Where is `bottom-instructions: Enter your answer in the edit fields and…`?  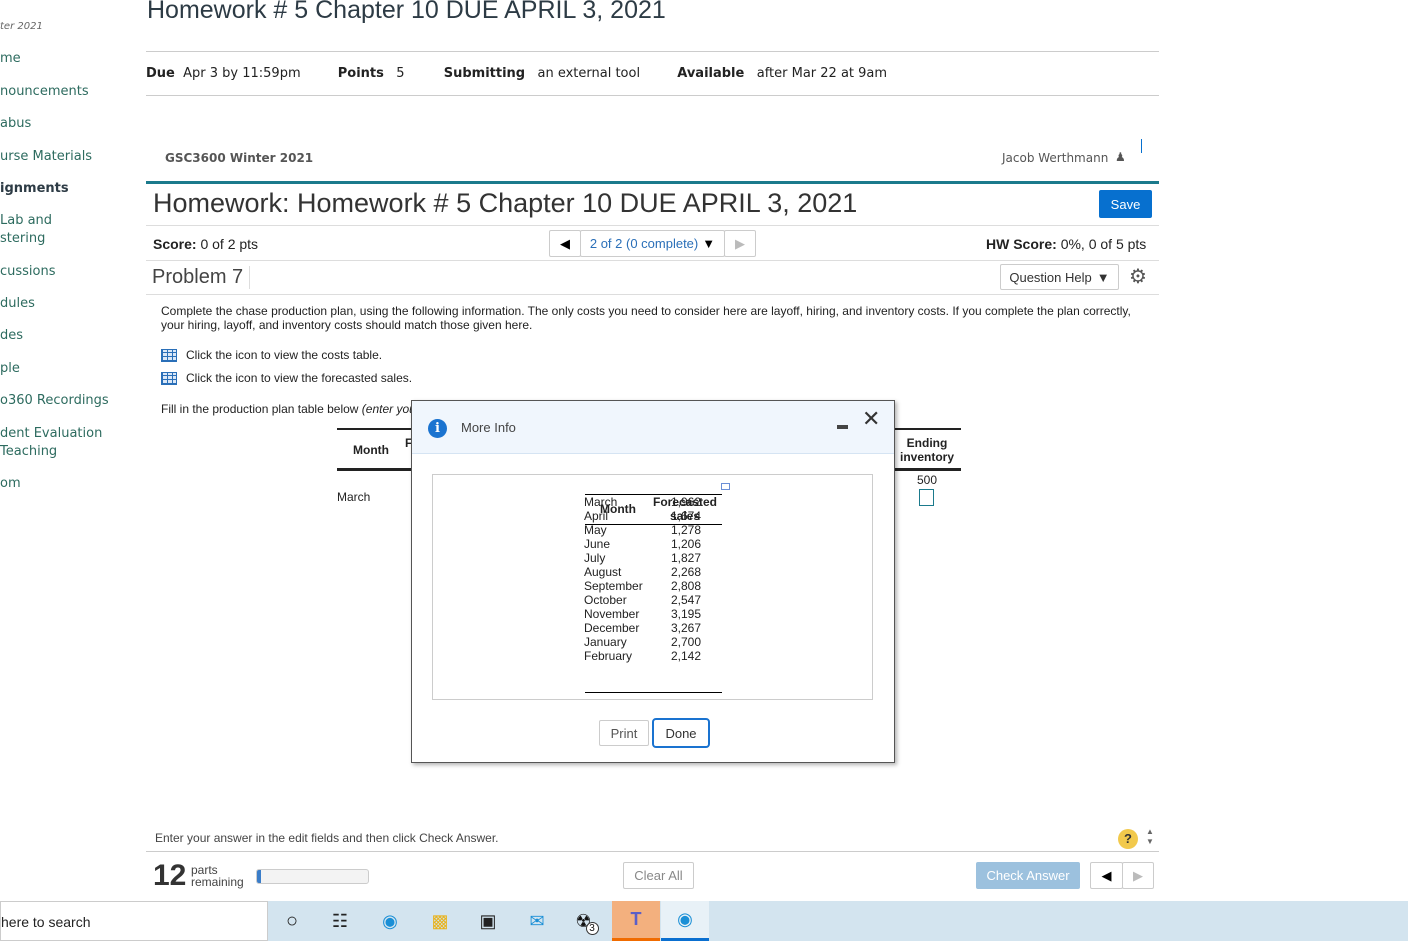 bottom-instructions: Enter your answer in the edit fields and… is located at coordinates (327, 838).